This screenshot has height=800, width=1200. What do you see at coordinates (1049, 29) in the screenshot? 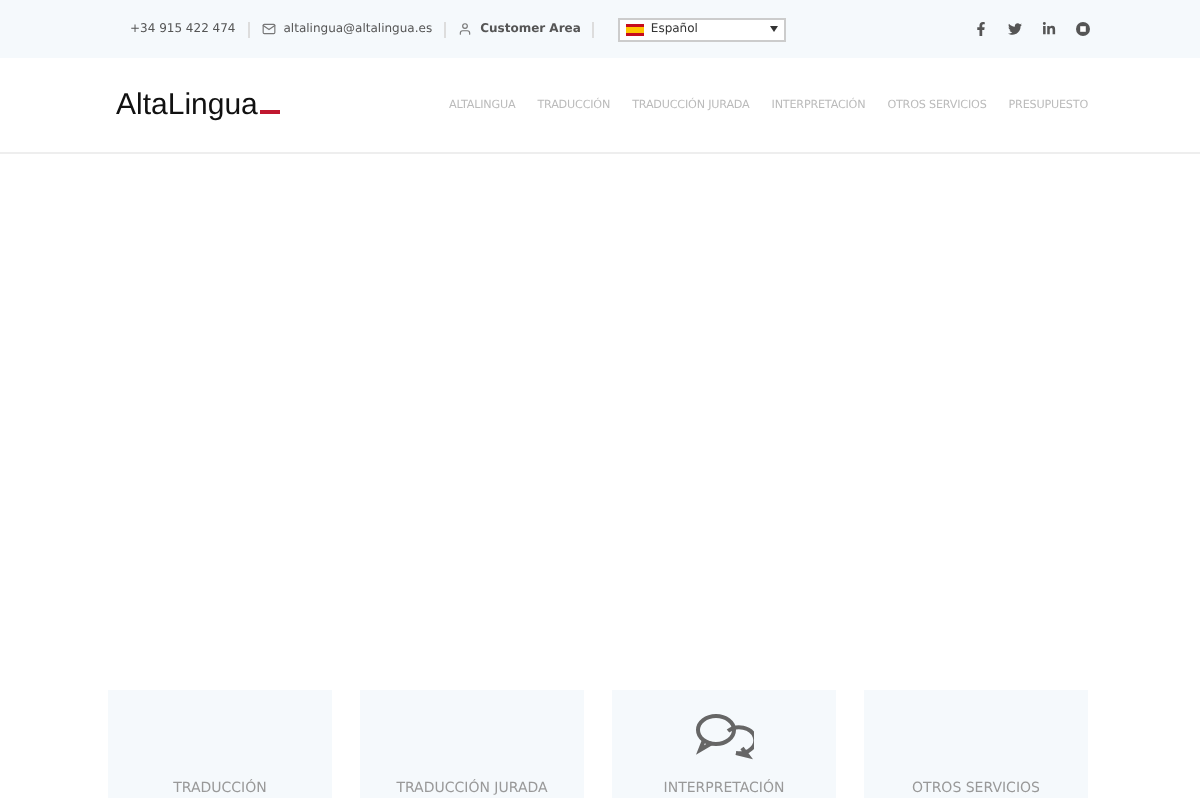
I see `linkedin-icon` at bounding box center [1049, 29].